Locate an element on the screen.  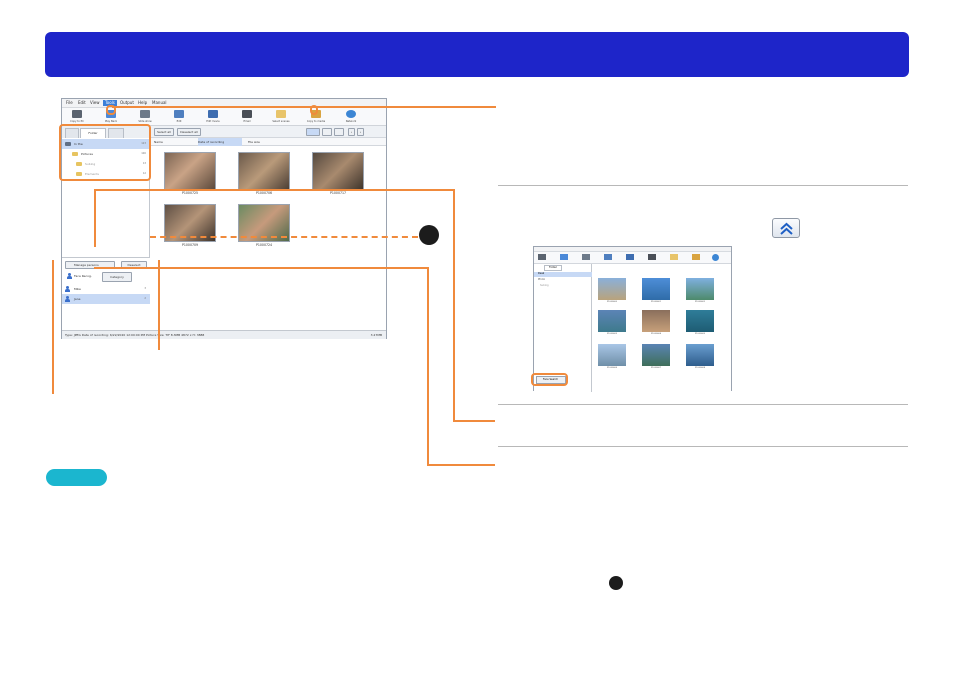
person-name: Jane is located at coordinates (77, 299).